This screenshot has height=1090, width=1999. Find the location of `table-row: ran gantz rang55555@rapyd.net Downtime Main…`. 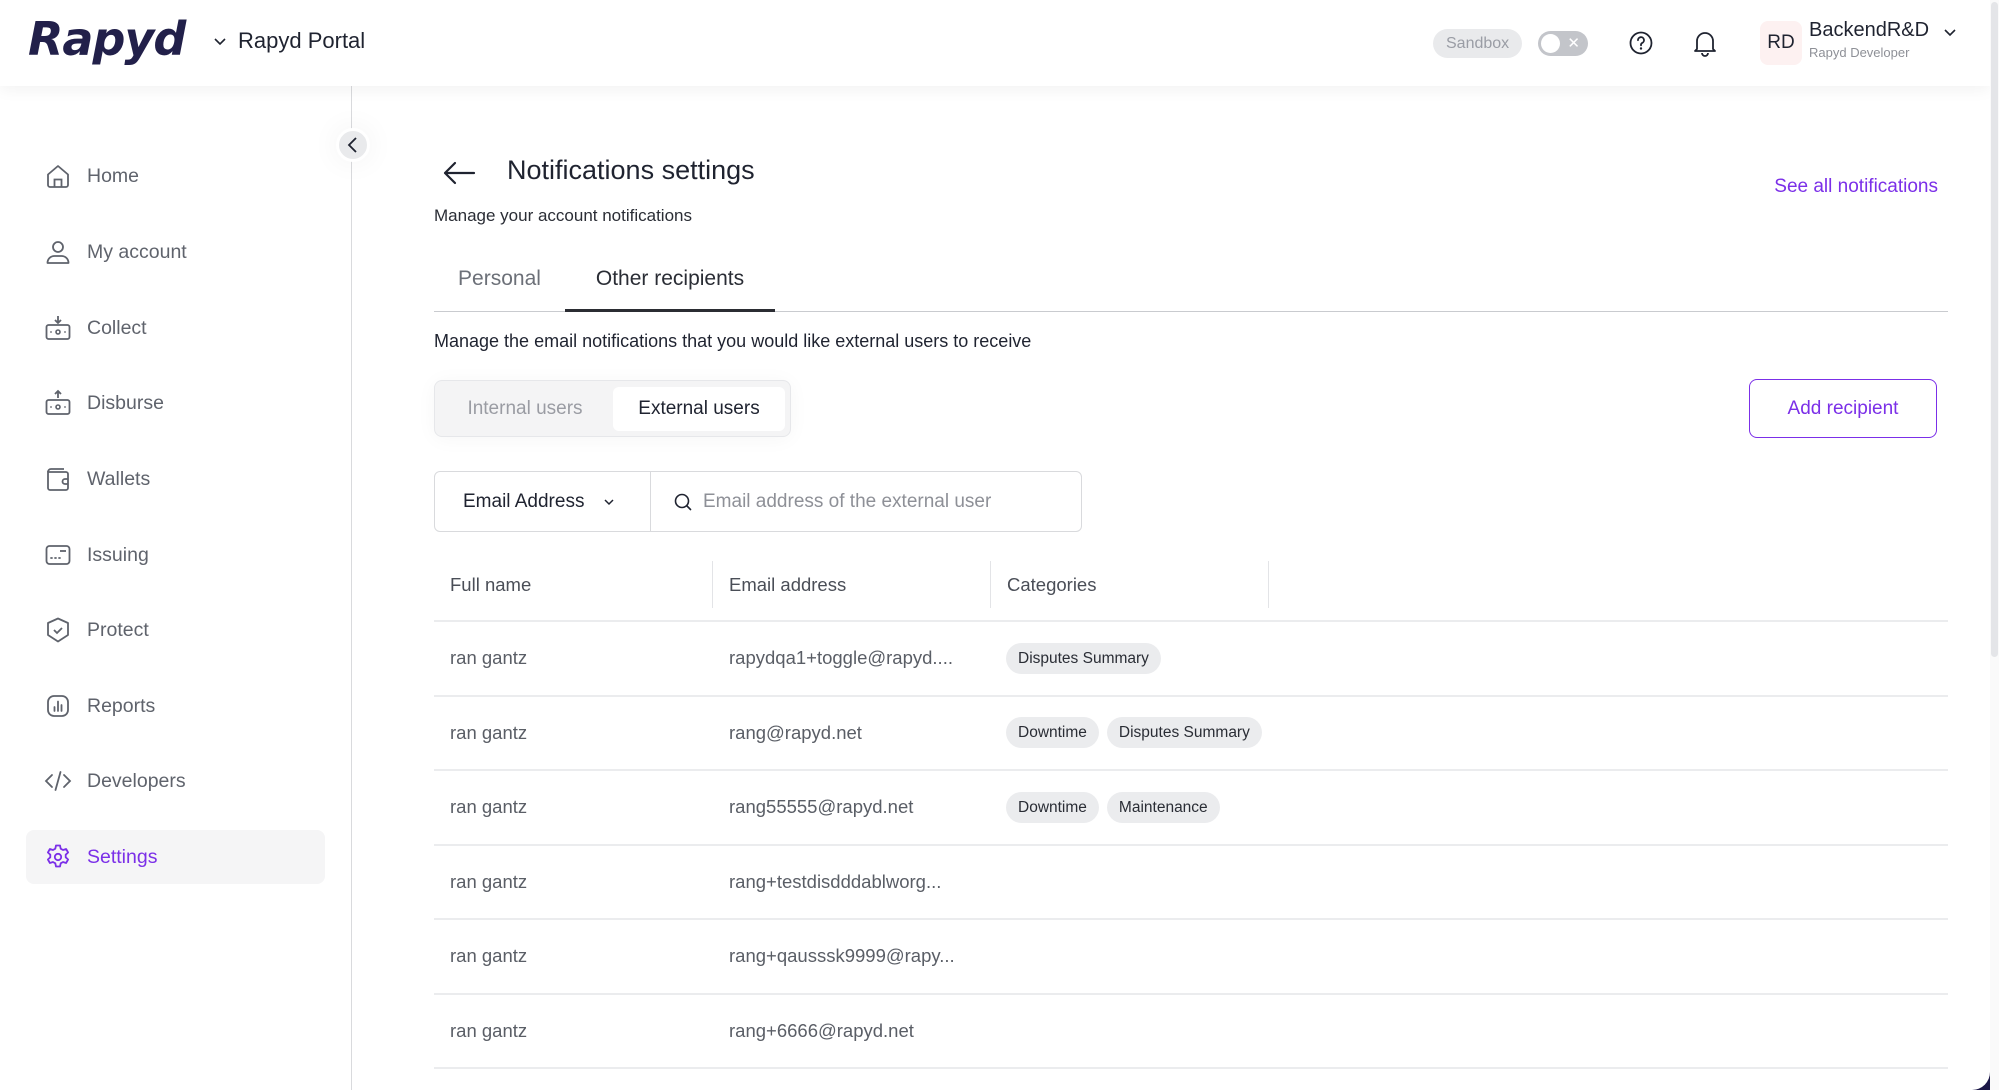

table-row: ran gantz rang55555@rapyd.net Downtime Main… is located at coordinates (1191, 808).